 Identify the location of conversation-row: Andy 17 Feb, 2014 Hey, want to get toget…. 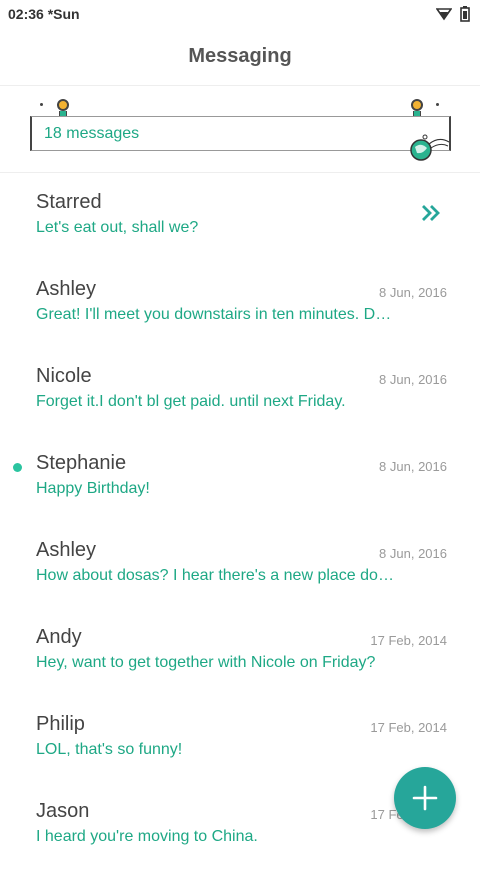
(240, 652).